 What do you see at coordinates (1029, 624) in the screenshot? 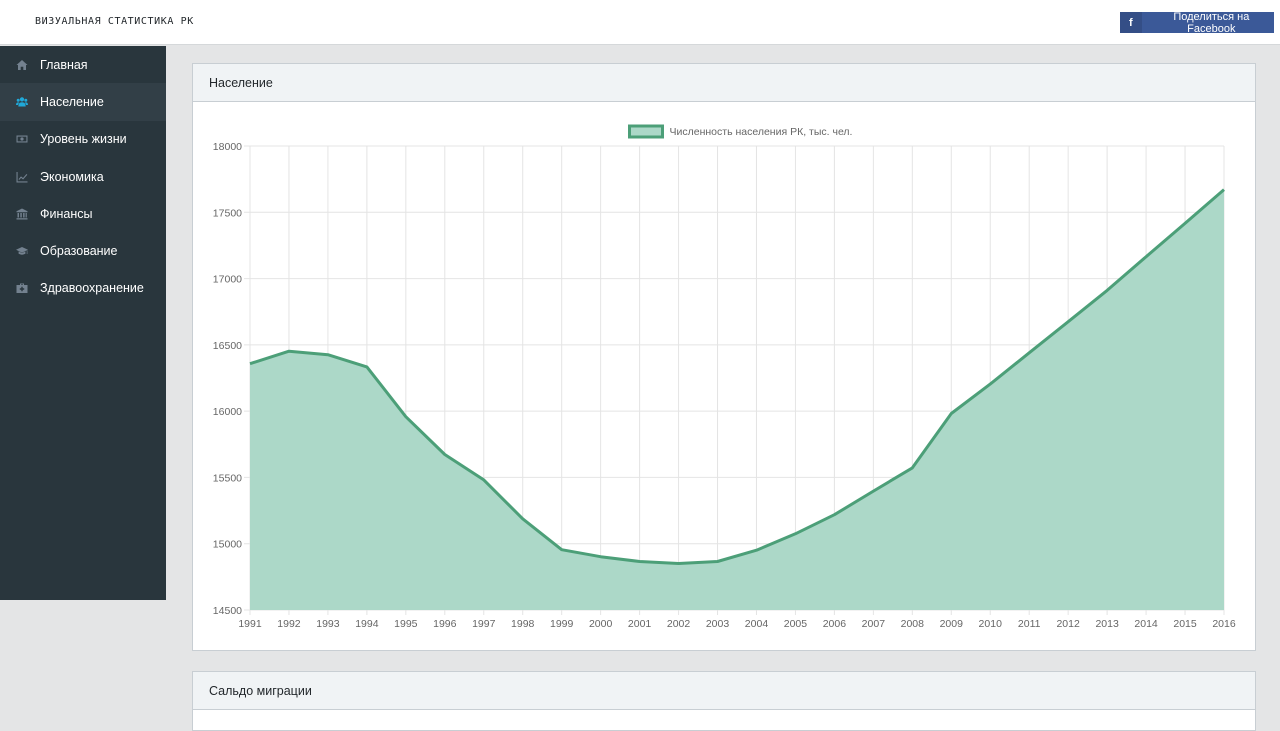
I see `x-tick-label: 2011` at bounding box center [1029, 624].